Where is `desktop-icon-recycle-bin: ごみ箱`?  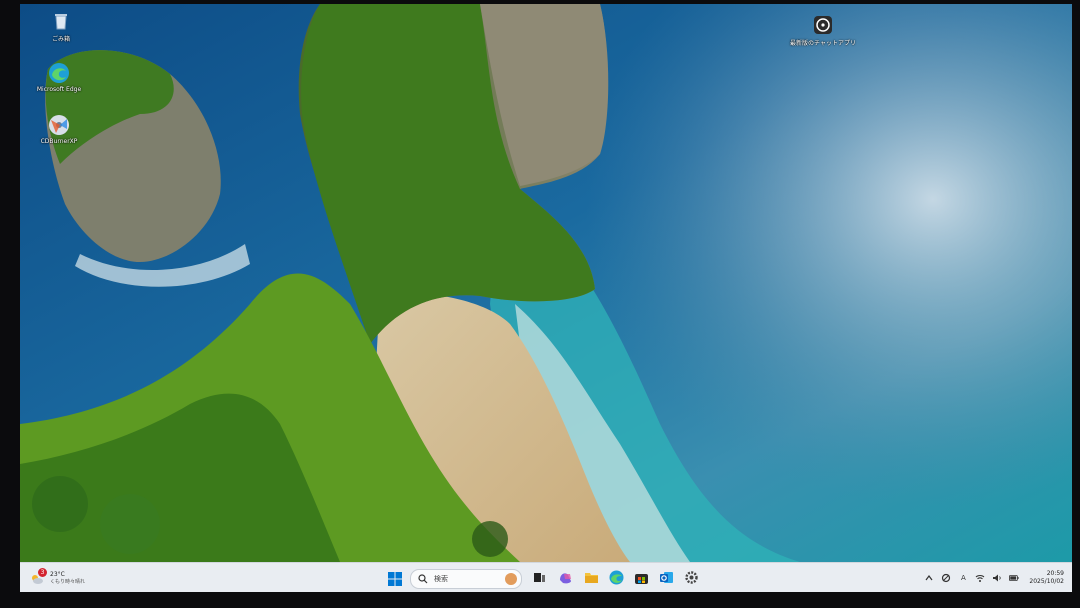
desktop-icon-recycle-bin: ごみ箱 is located at coordinates (61, 26).